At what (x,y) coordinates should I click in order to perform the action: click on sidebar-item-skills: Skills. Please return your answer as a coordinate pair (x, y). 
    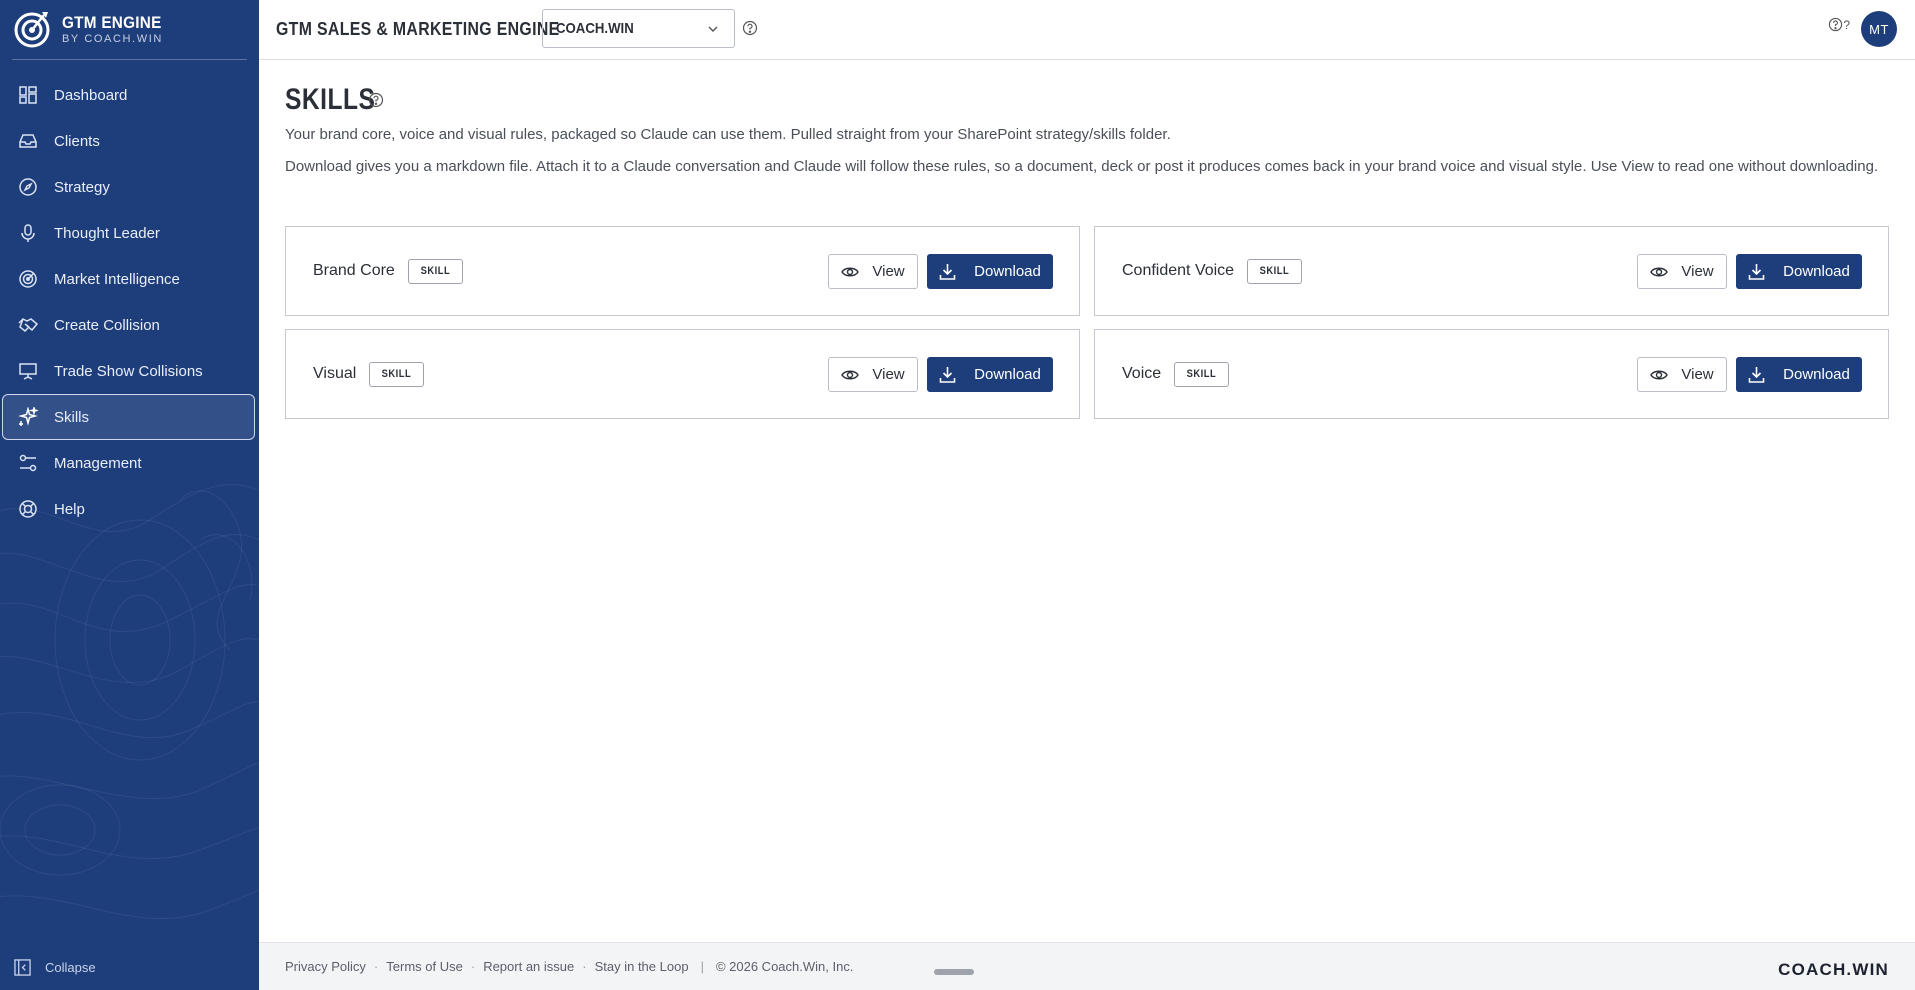
    Looking at the image, I should click on (128, 417).